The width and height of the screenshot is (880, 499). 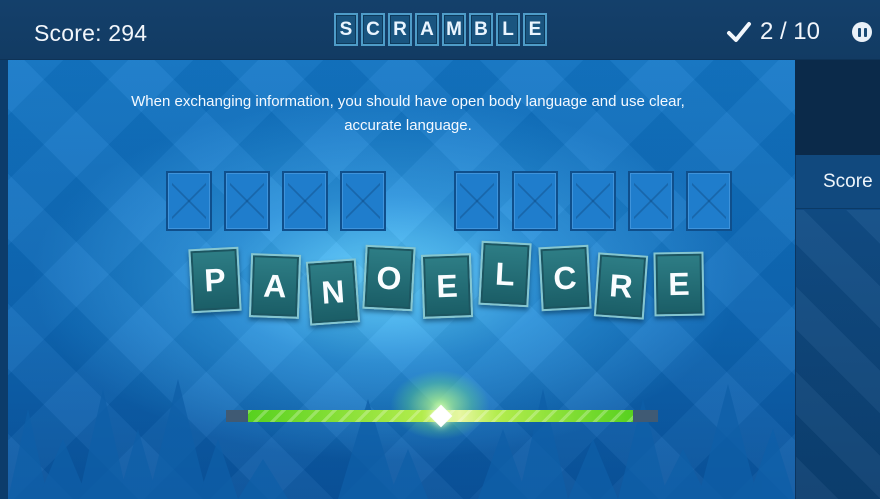 What do you see at coordinates (859, 32) in the screenshot?
I see `pause-icon` at bounding box center [859, 32].